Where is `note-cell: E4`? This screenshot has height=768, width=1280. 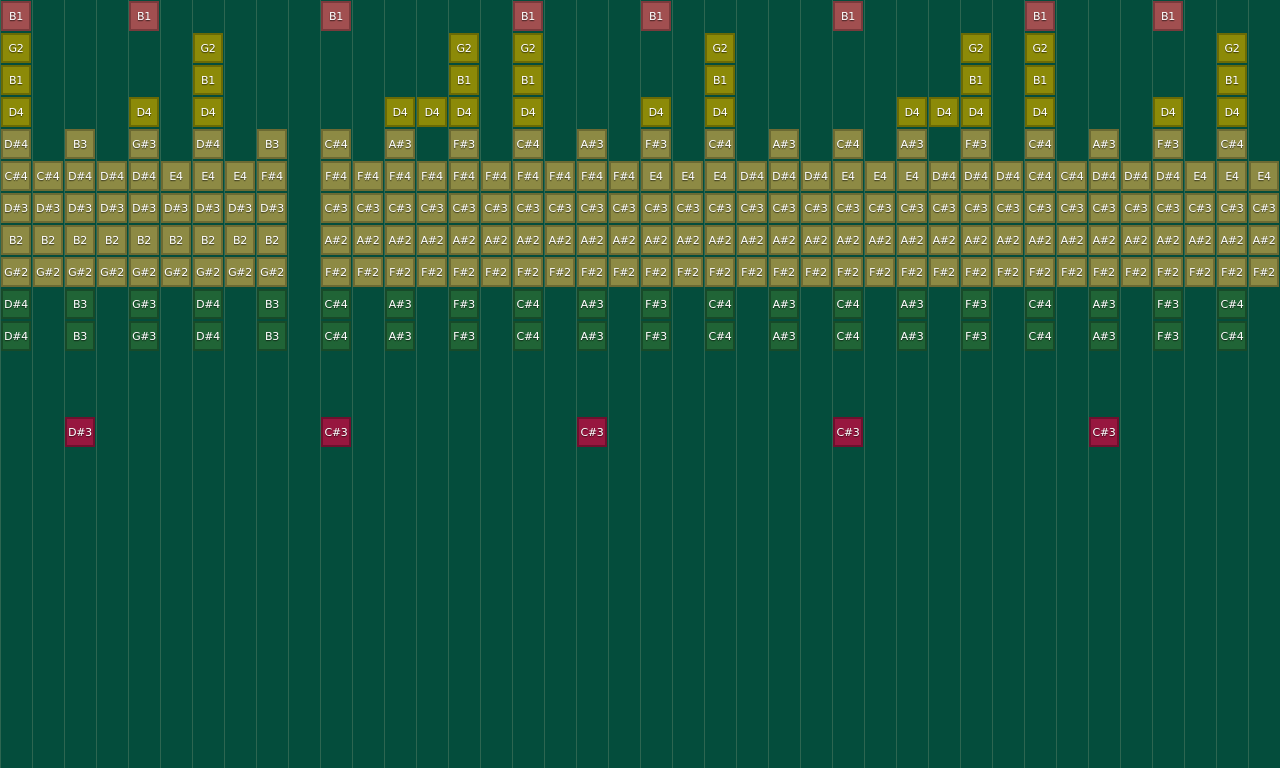
note-cell: E4 is located at coordinates (1232, 176).